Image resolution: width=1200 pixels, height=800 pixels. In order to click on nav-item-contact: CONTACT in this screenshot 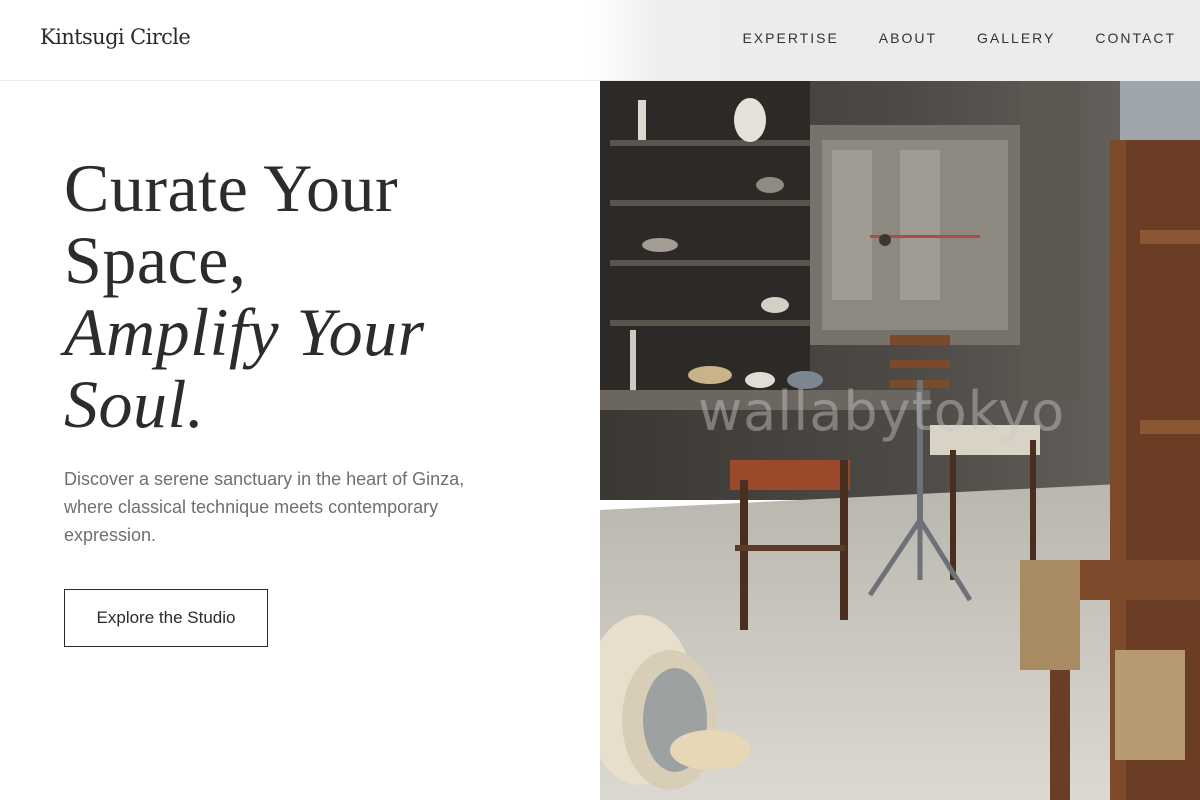, I will do `click(1135, 38)`.